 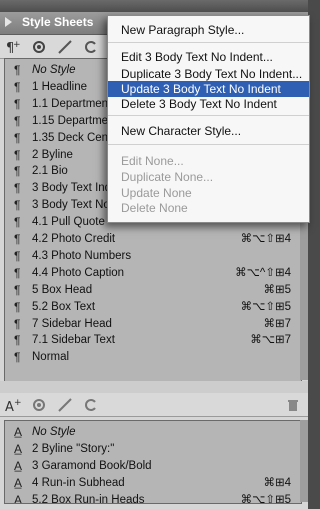 What do you see at coordinates (154, 405) in the screenshot?
I see `character-styles-toolbar: A +` at bounding box center [154, 405].